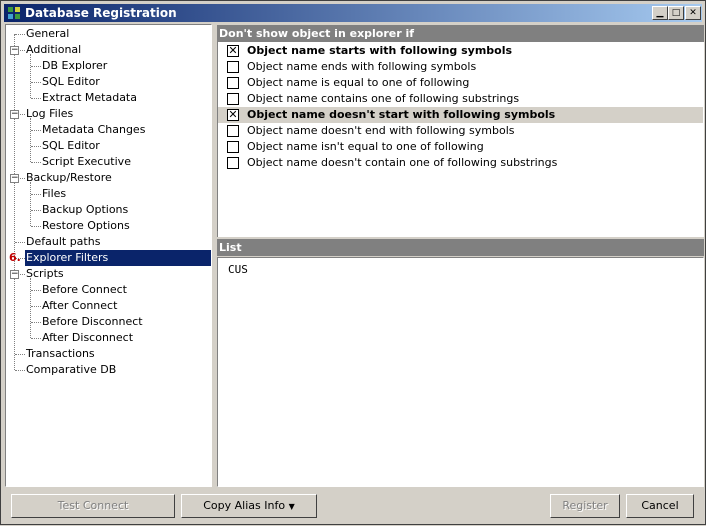  I want to click on cancel-button: Cancel, so click(660, 506).